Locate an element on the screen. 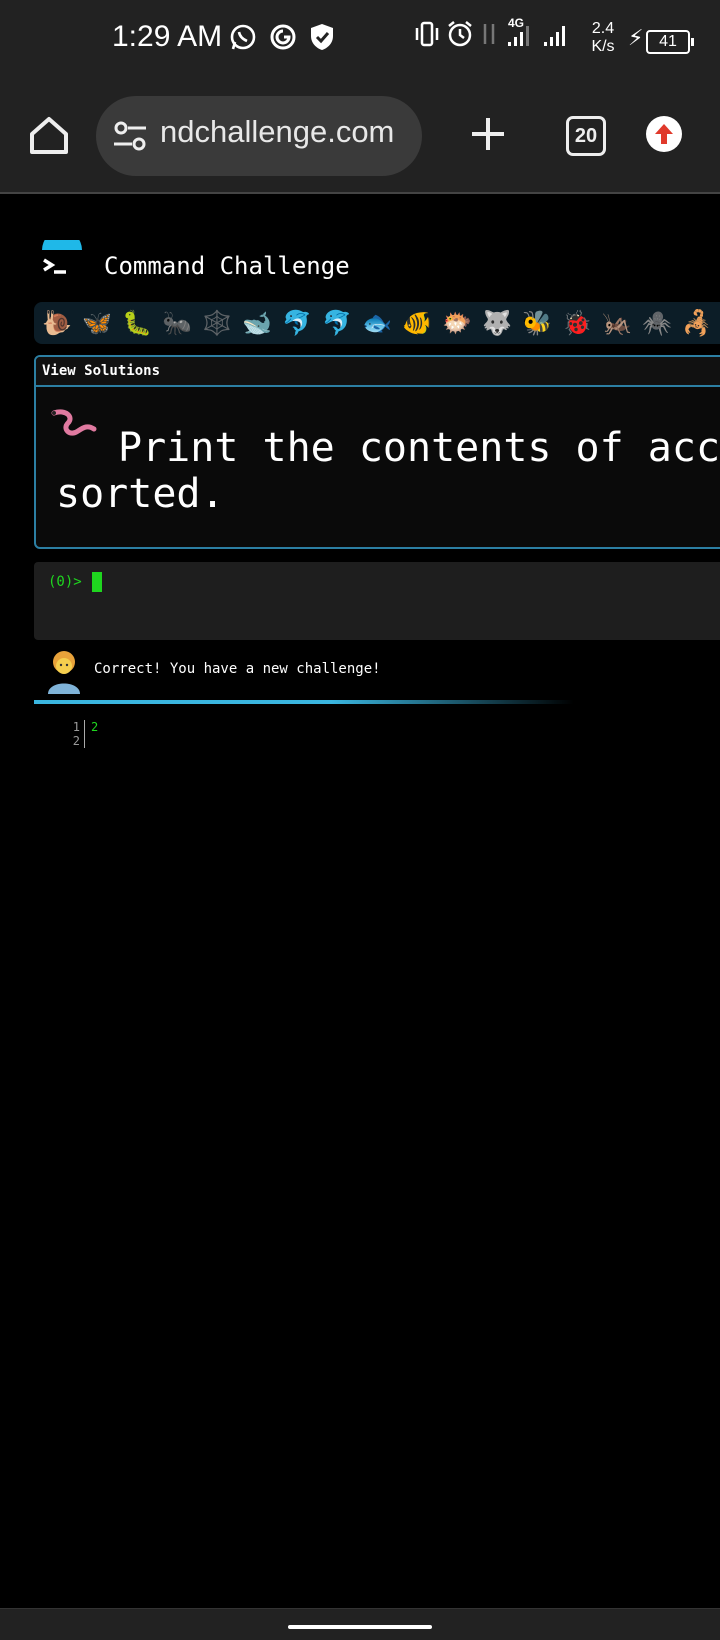  site-settings-icon is located at coordinates (130, 136).